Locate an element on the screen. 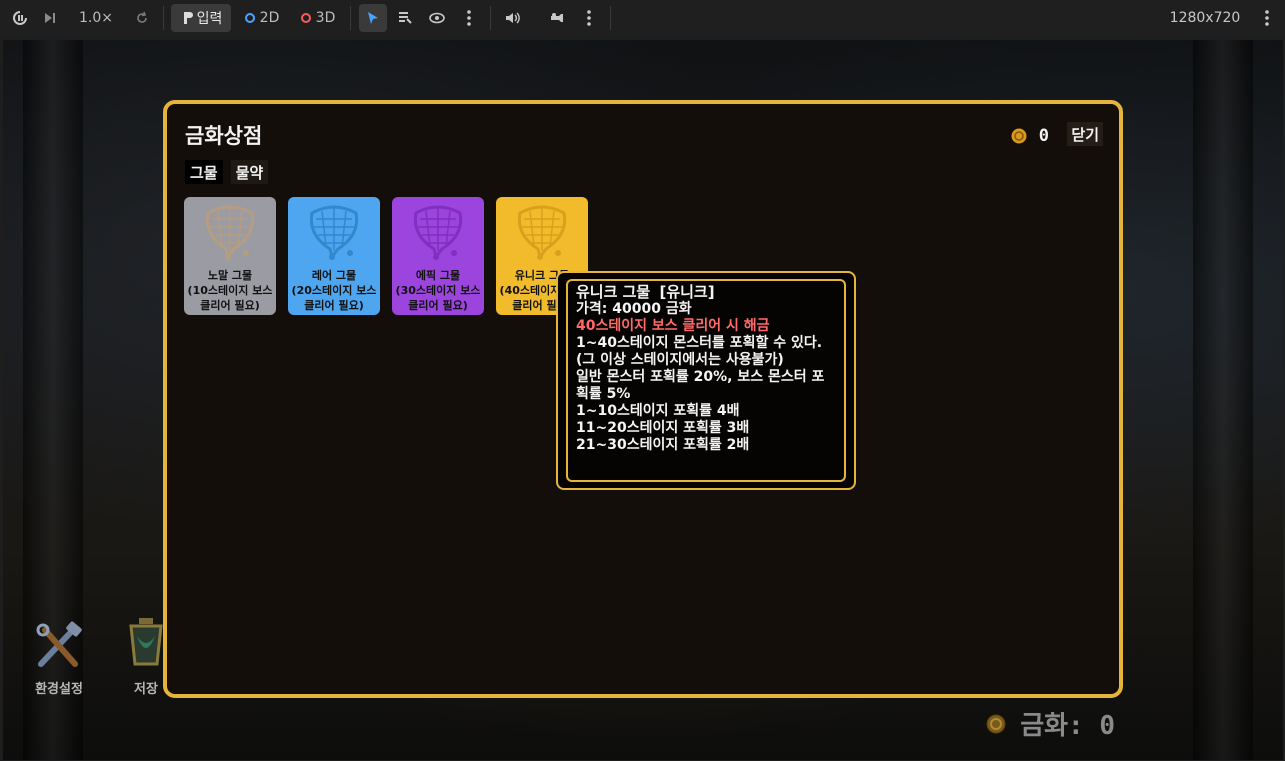  settings-shop-label: 환경설정 is located at coordinates (59, 689).